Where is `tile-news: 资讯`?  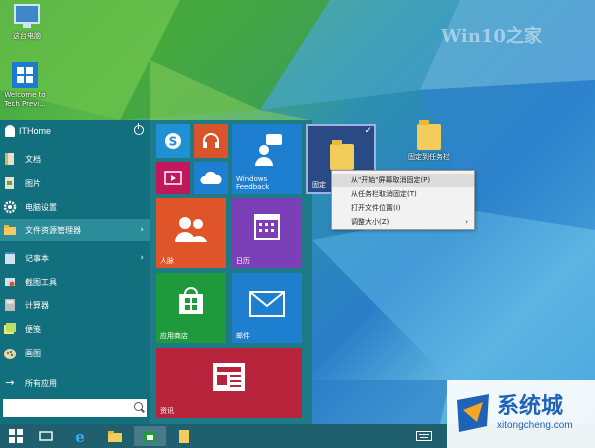 tile-news: 资讯 is located at coordinates (229, 383).